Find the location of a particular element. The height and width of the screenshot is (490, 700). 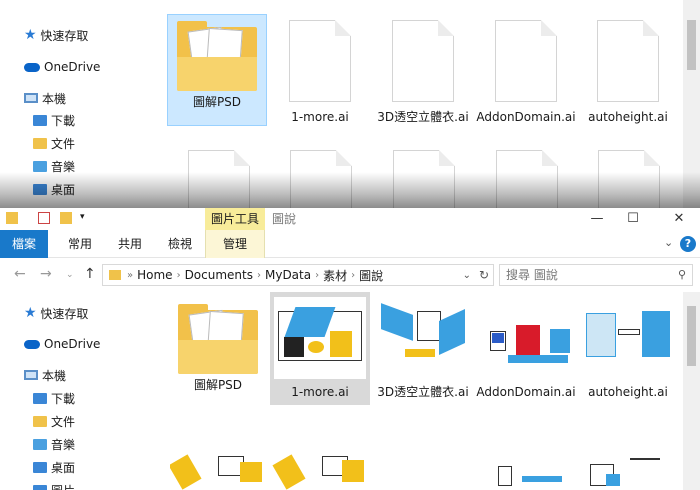

back-arrow-icon: ← is located at coordinates (20, 274).